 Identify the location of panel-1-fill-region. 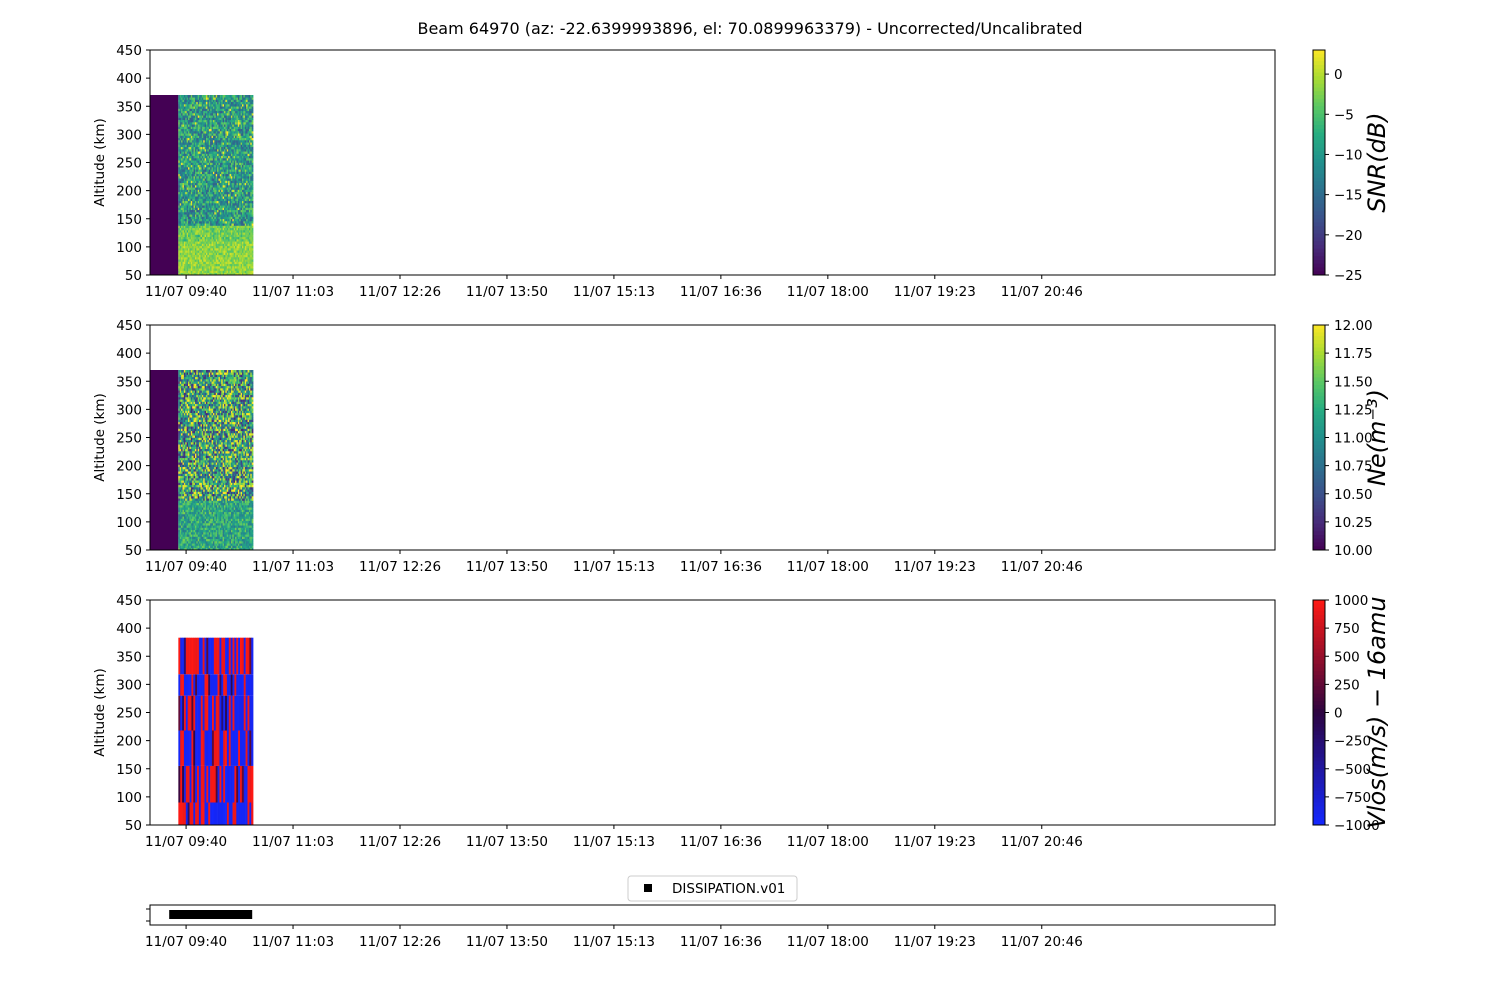
(164, 185).